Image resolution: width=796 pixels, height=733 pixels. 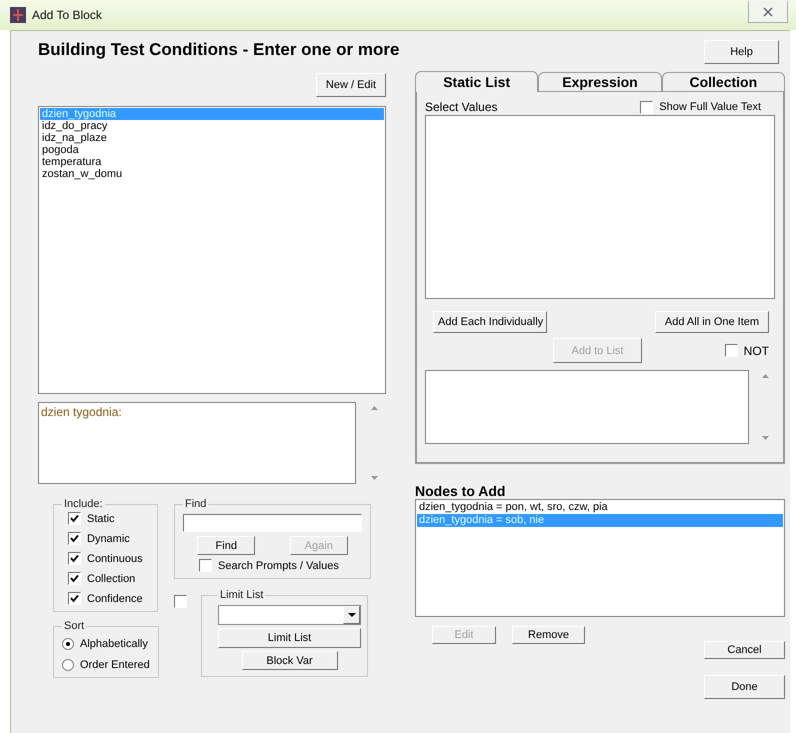 I want to click on radio-label: Order Entered, so click(x=115, y=665).